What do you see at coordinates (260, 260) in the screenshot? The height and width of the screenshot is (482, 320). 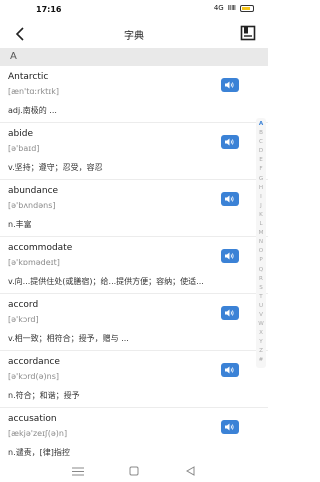 I see `alphabet-letter: P` at bounding box center [260, 260].